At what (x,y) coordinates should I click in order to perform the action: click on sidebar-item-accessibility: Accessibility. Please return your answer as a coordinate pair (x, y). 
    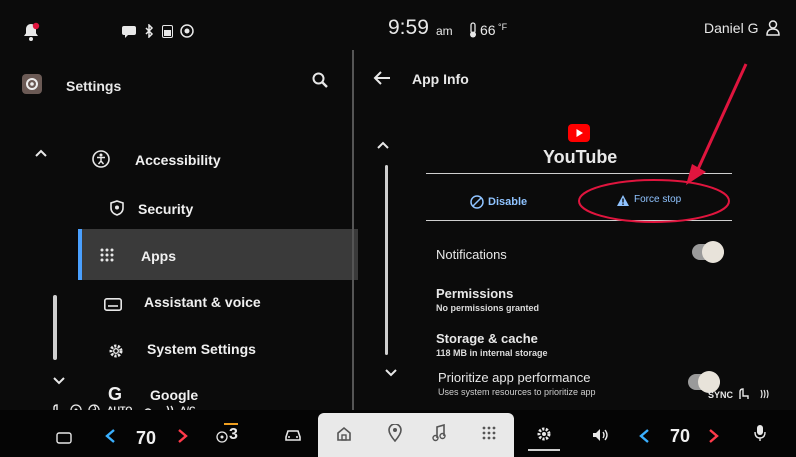
    Looking at the image, I should click on (213, 160).